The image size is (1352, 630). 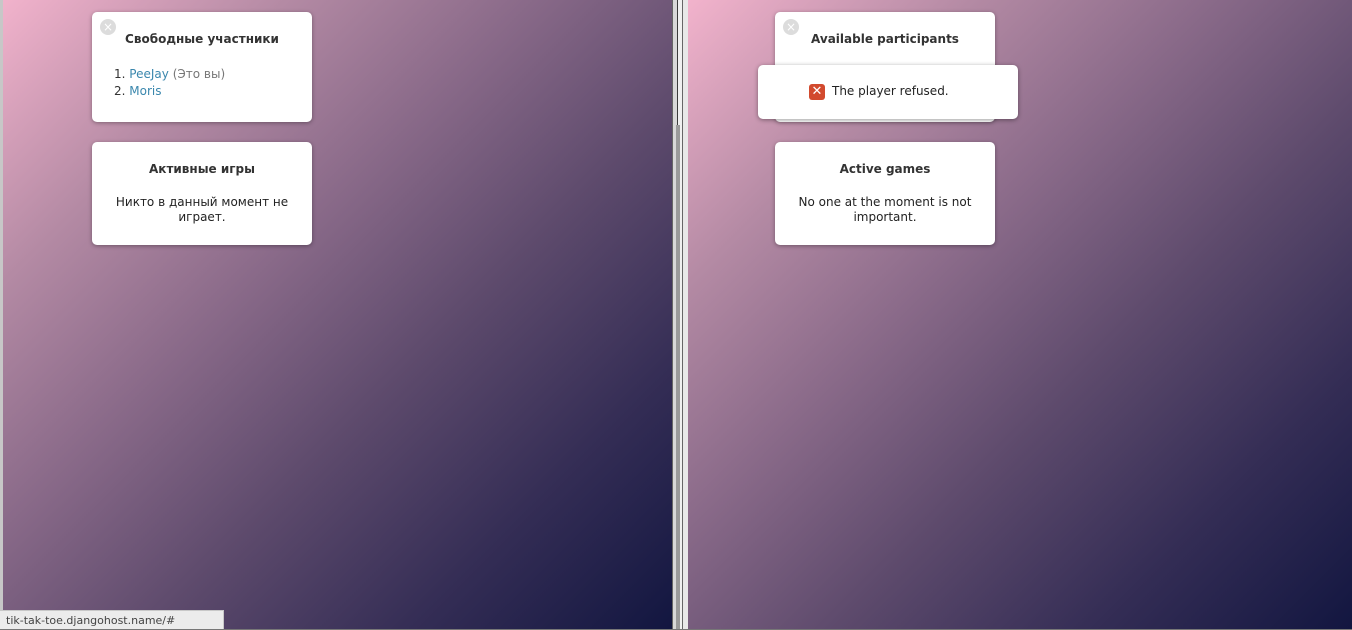 I want to click on no-games-text: Никто в данный момент не играет., so click(x=202, y=209).